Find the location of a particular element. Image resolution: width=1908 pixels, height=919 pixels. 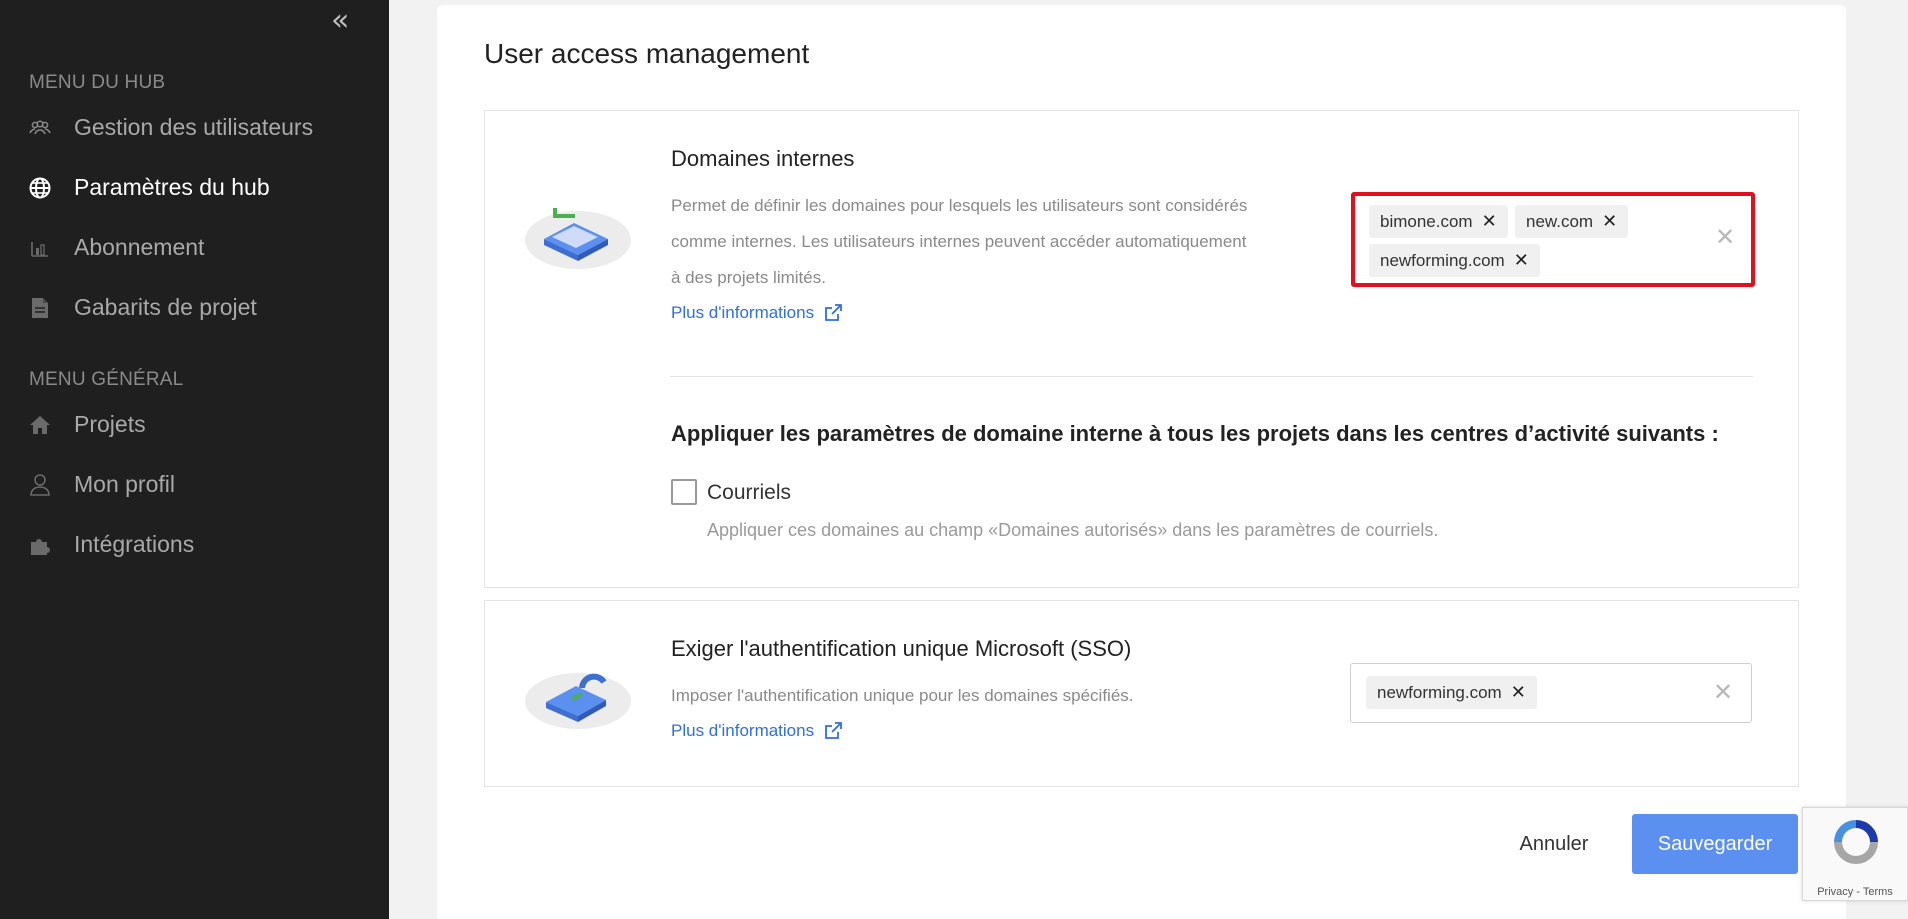

sidebar-item-label: Intégrations is located at coordinates (134, 544).